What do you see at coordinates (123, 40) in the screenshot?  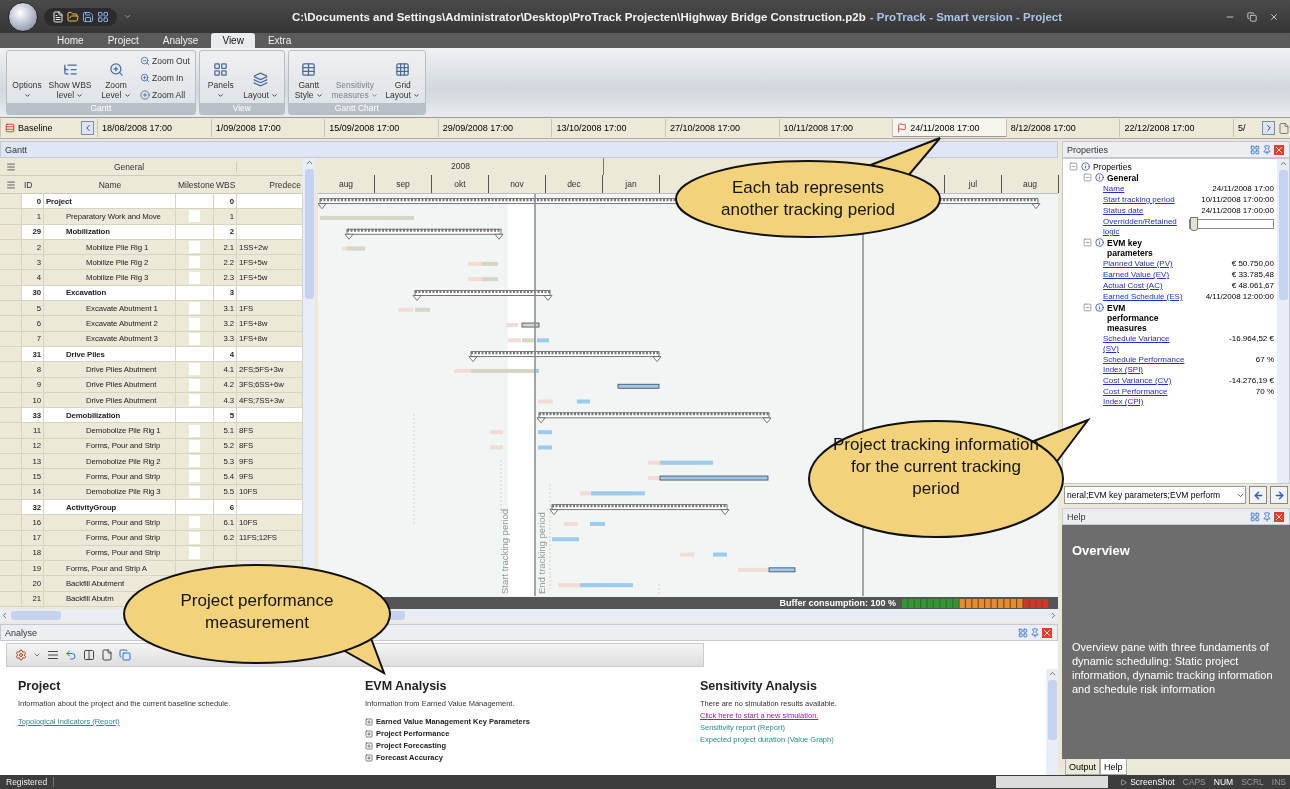 I see `ribbon-tab: Project` at bounding box center [123, 40].